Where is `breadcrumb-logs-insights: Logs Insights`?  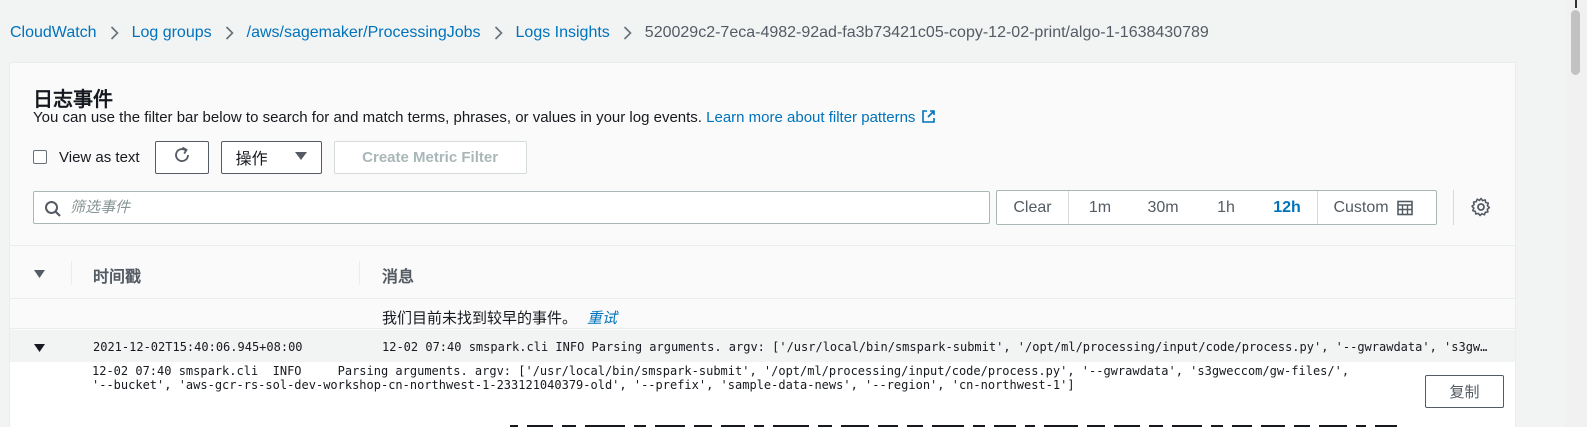
breadcrumb-logs-insights: Logs Insights is located at coordinates (563, 33).